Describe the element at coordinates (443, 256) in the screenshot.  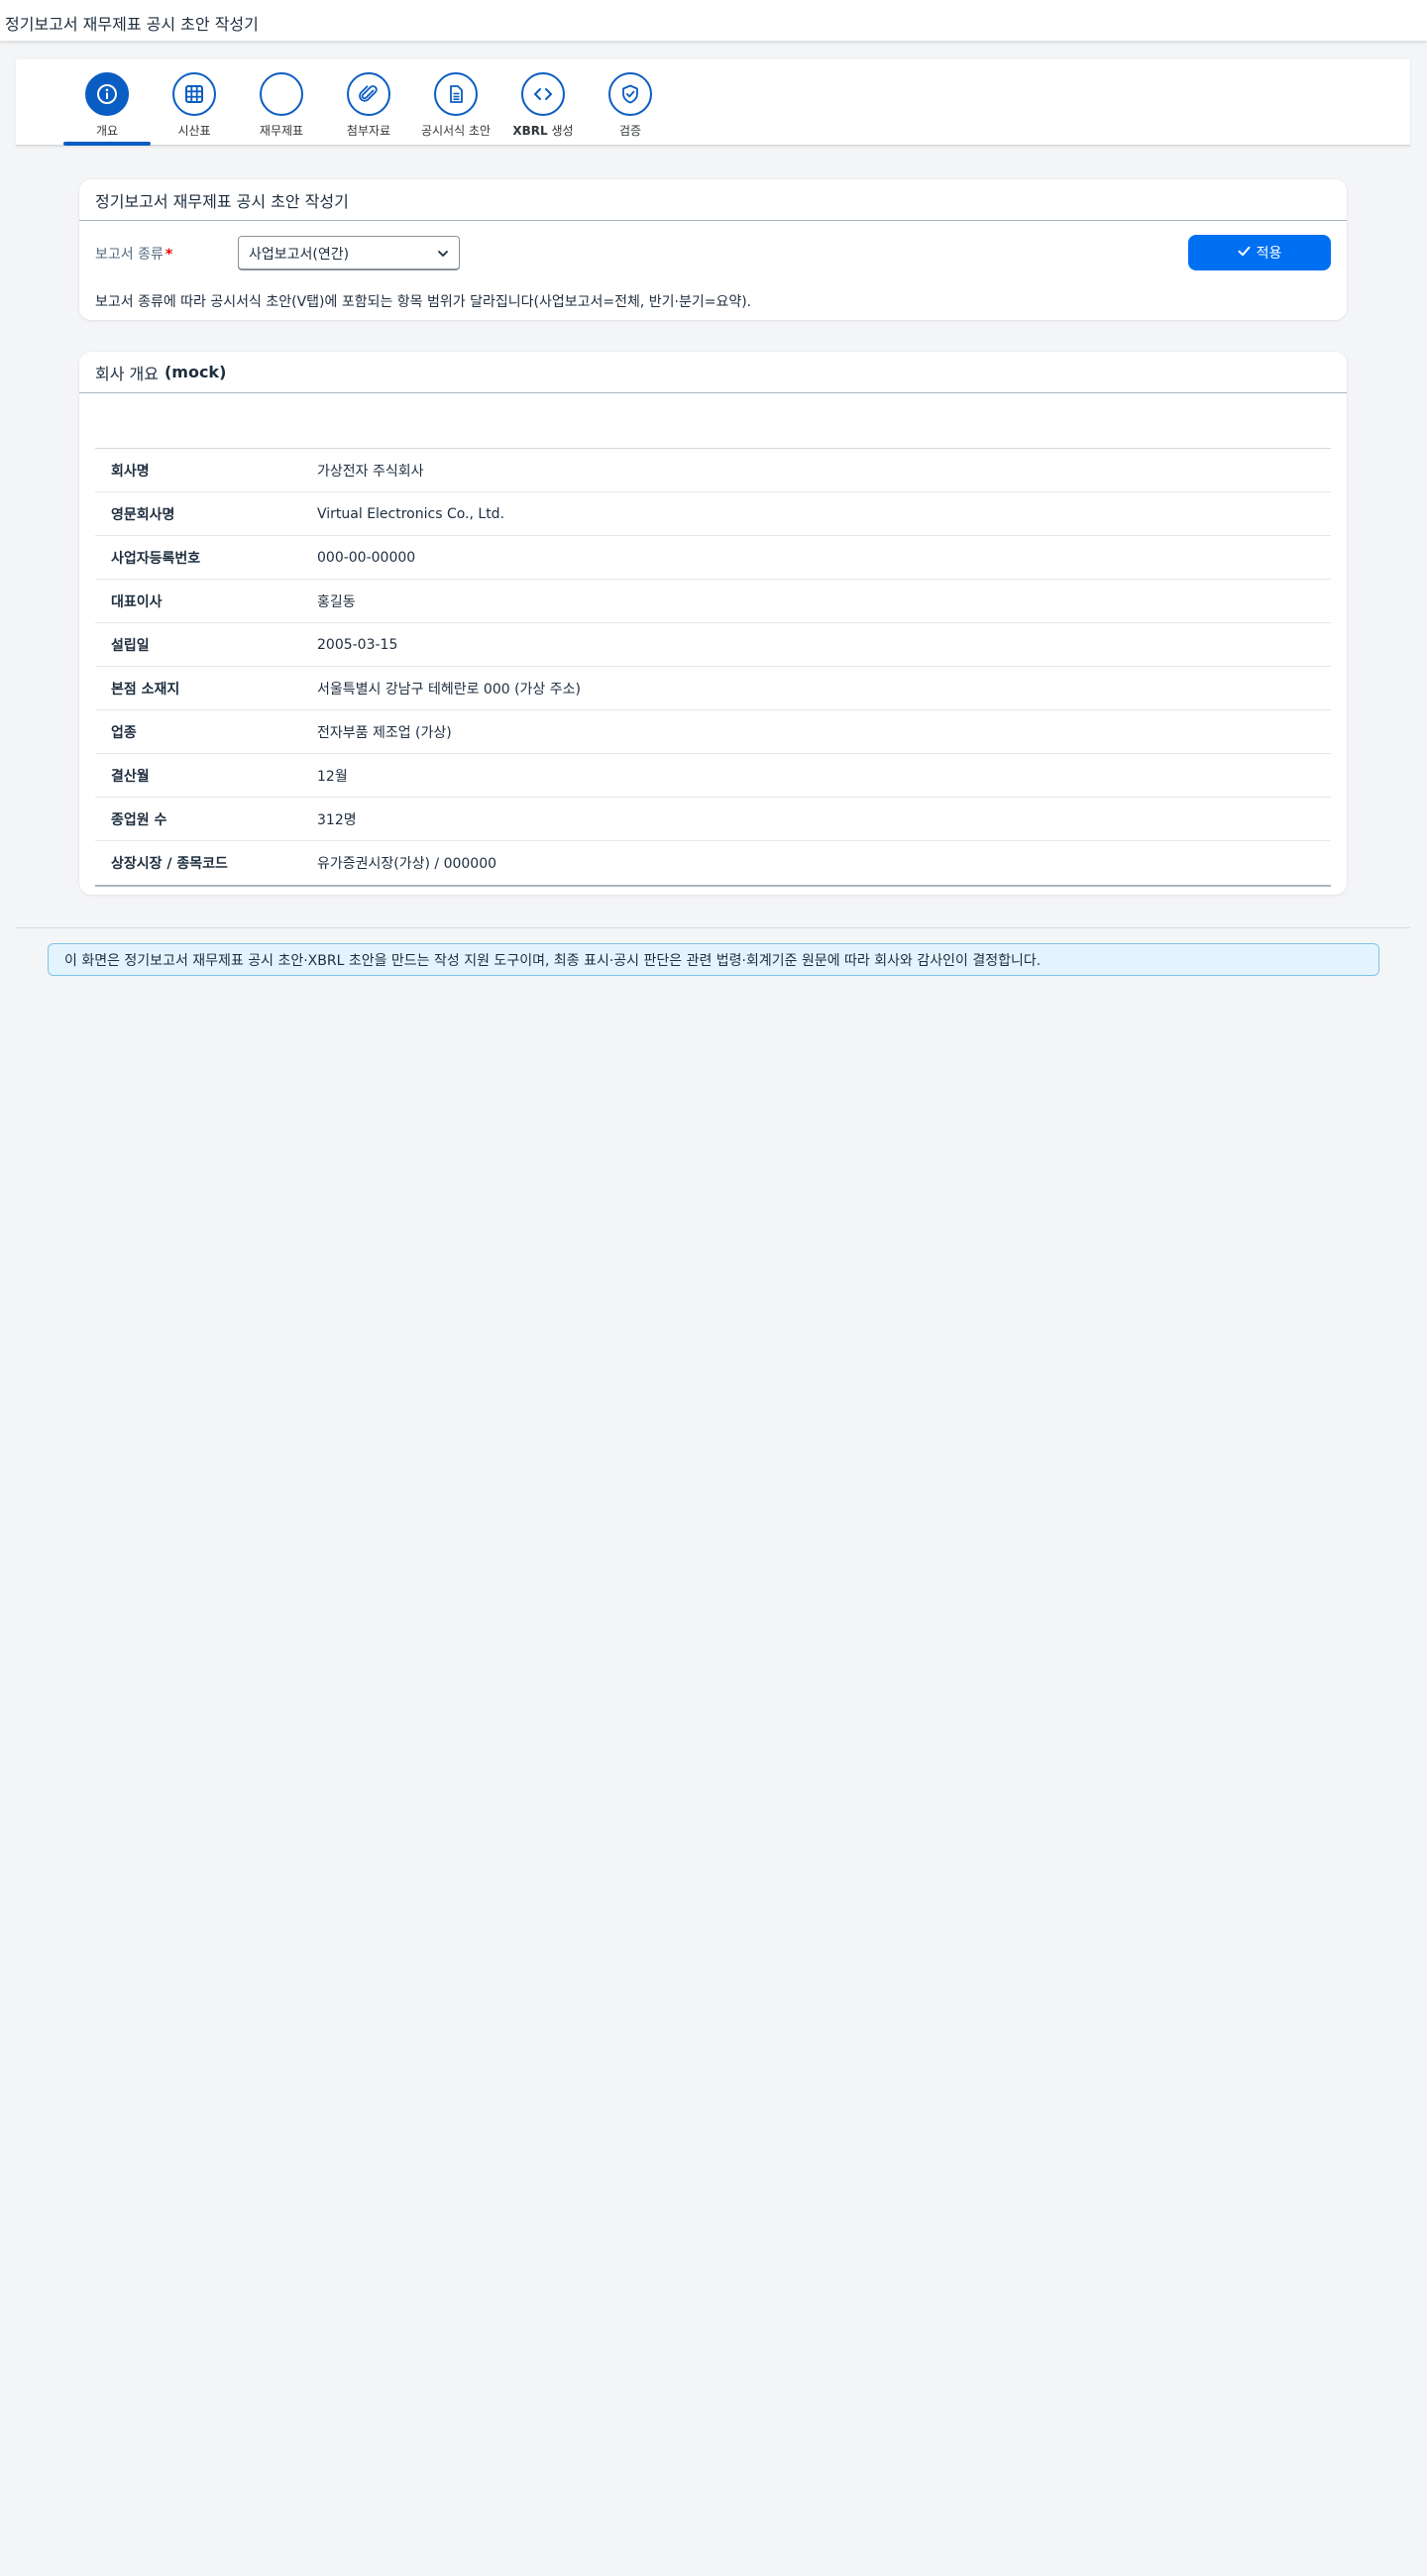
I see `chevron-down-icon` at that location.